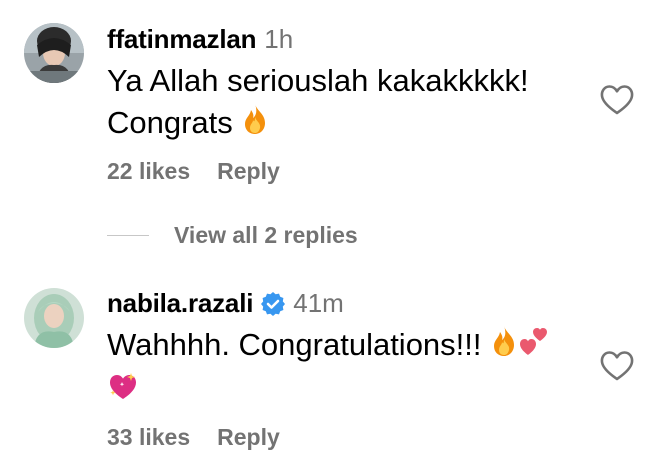 The height and width of the screenshot is (472, 654). Describe the element at coordinates (148, 437) in the screenshot. I see `likes-count-button: 33 likes` at that location.